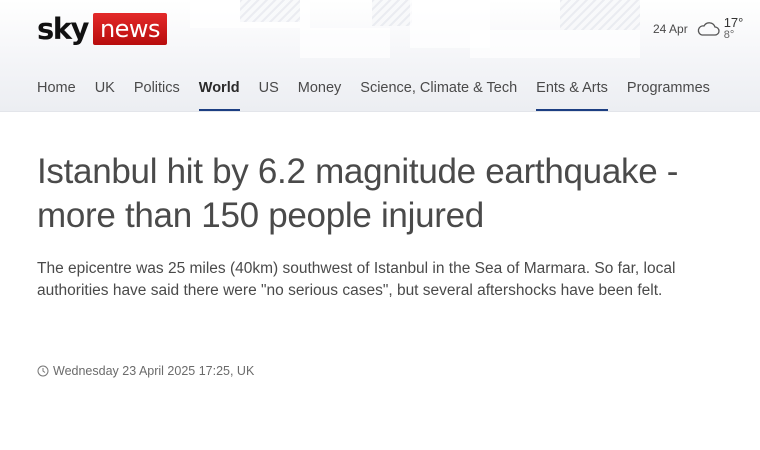 This screenshot has width=760, height=450. Describe the element at coordinates (130, 29) in the screenshot. I see `logo-news-badge: news` at that location.